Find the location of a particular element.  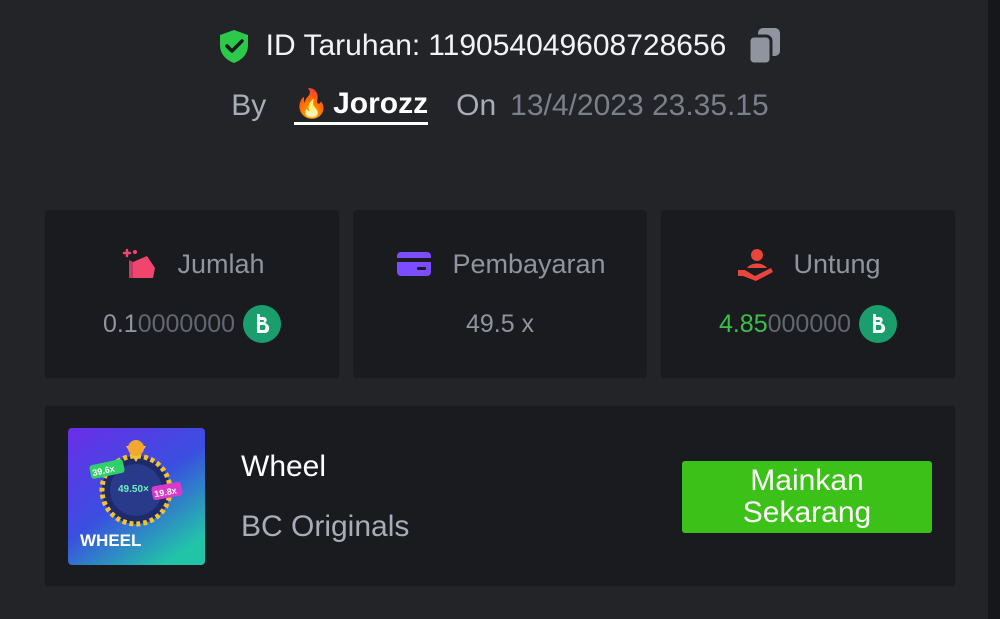

bet-amount-icon is located at coordinates (139, 263).